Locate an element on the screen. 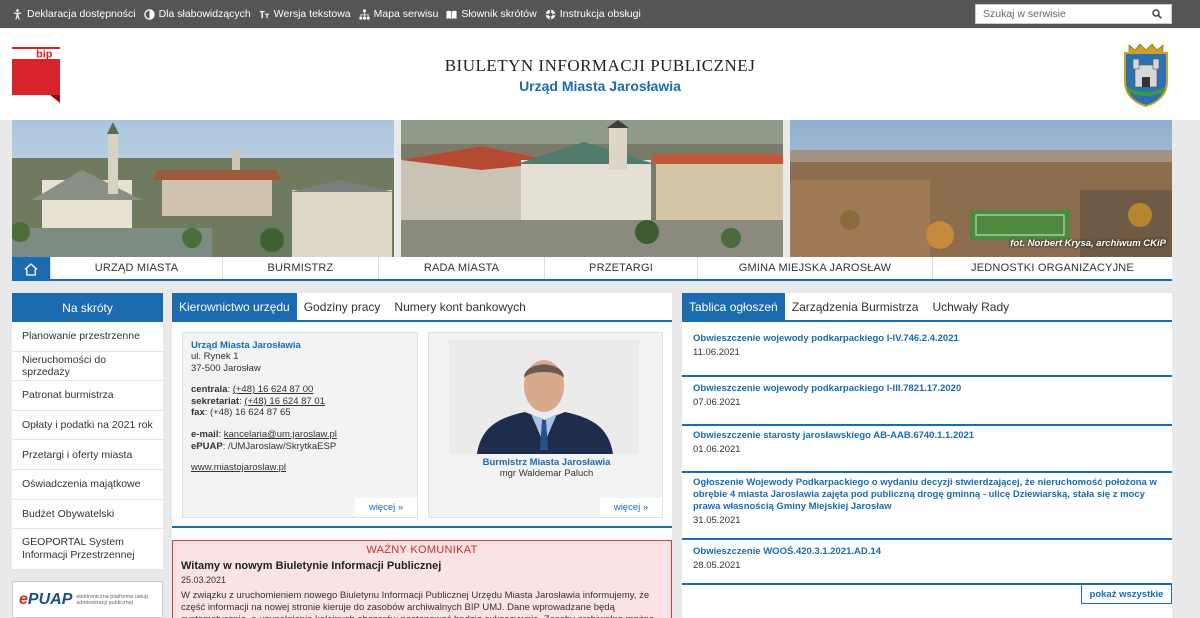 This screenshot has width=1200, height=618. contact-street: ul. Rynek 1 is located at coordinates (215, 356).